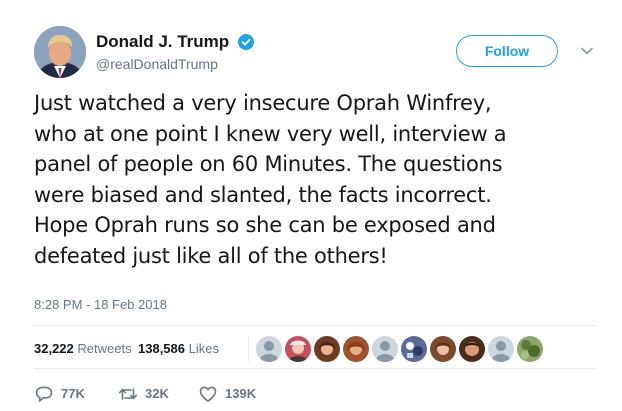 The width and height of the screenshot is (622, 411). What do you see at coordinates (315, 368) in the screenshot?
I see `divider-bottom` at bounding box center [315, 368].